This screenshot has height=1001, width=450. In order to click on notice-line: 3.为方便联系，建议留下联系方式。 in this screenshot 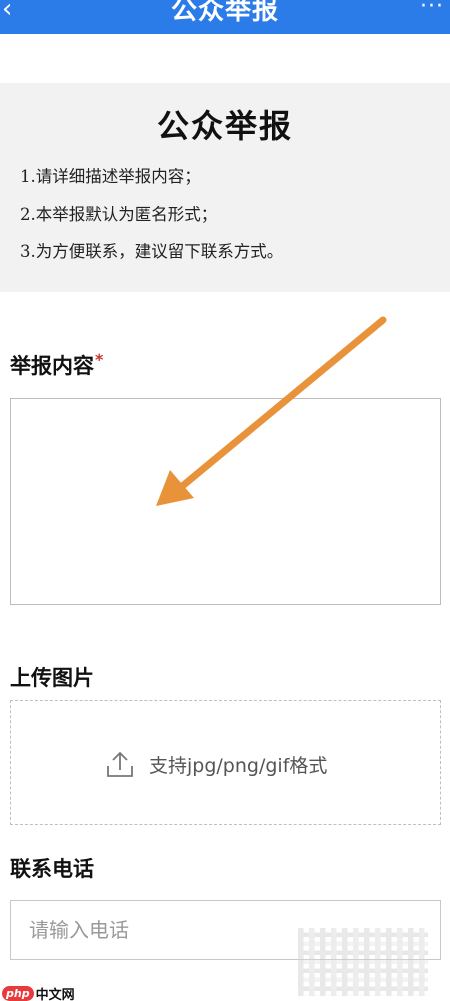, I will do `click(152, 251)`.